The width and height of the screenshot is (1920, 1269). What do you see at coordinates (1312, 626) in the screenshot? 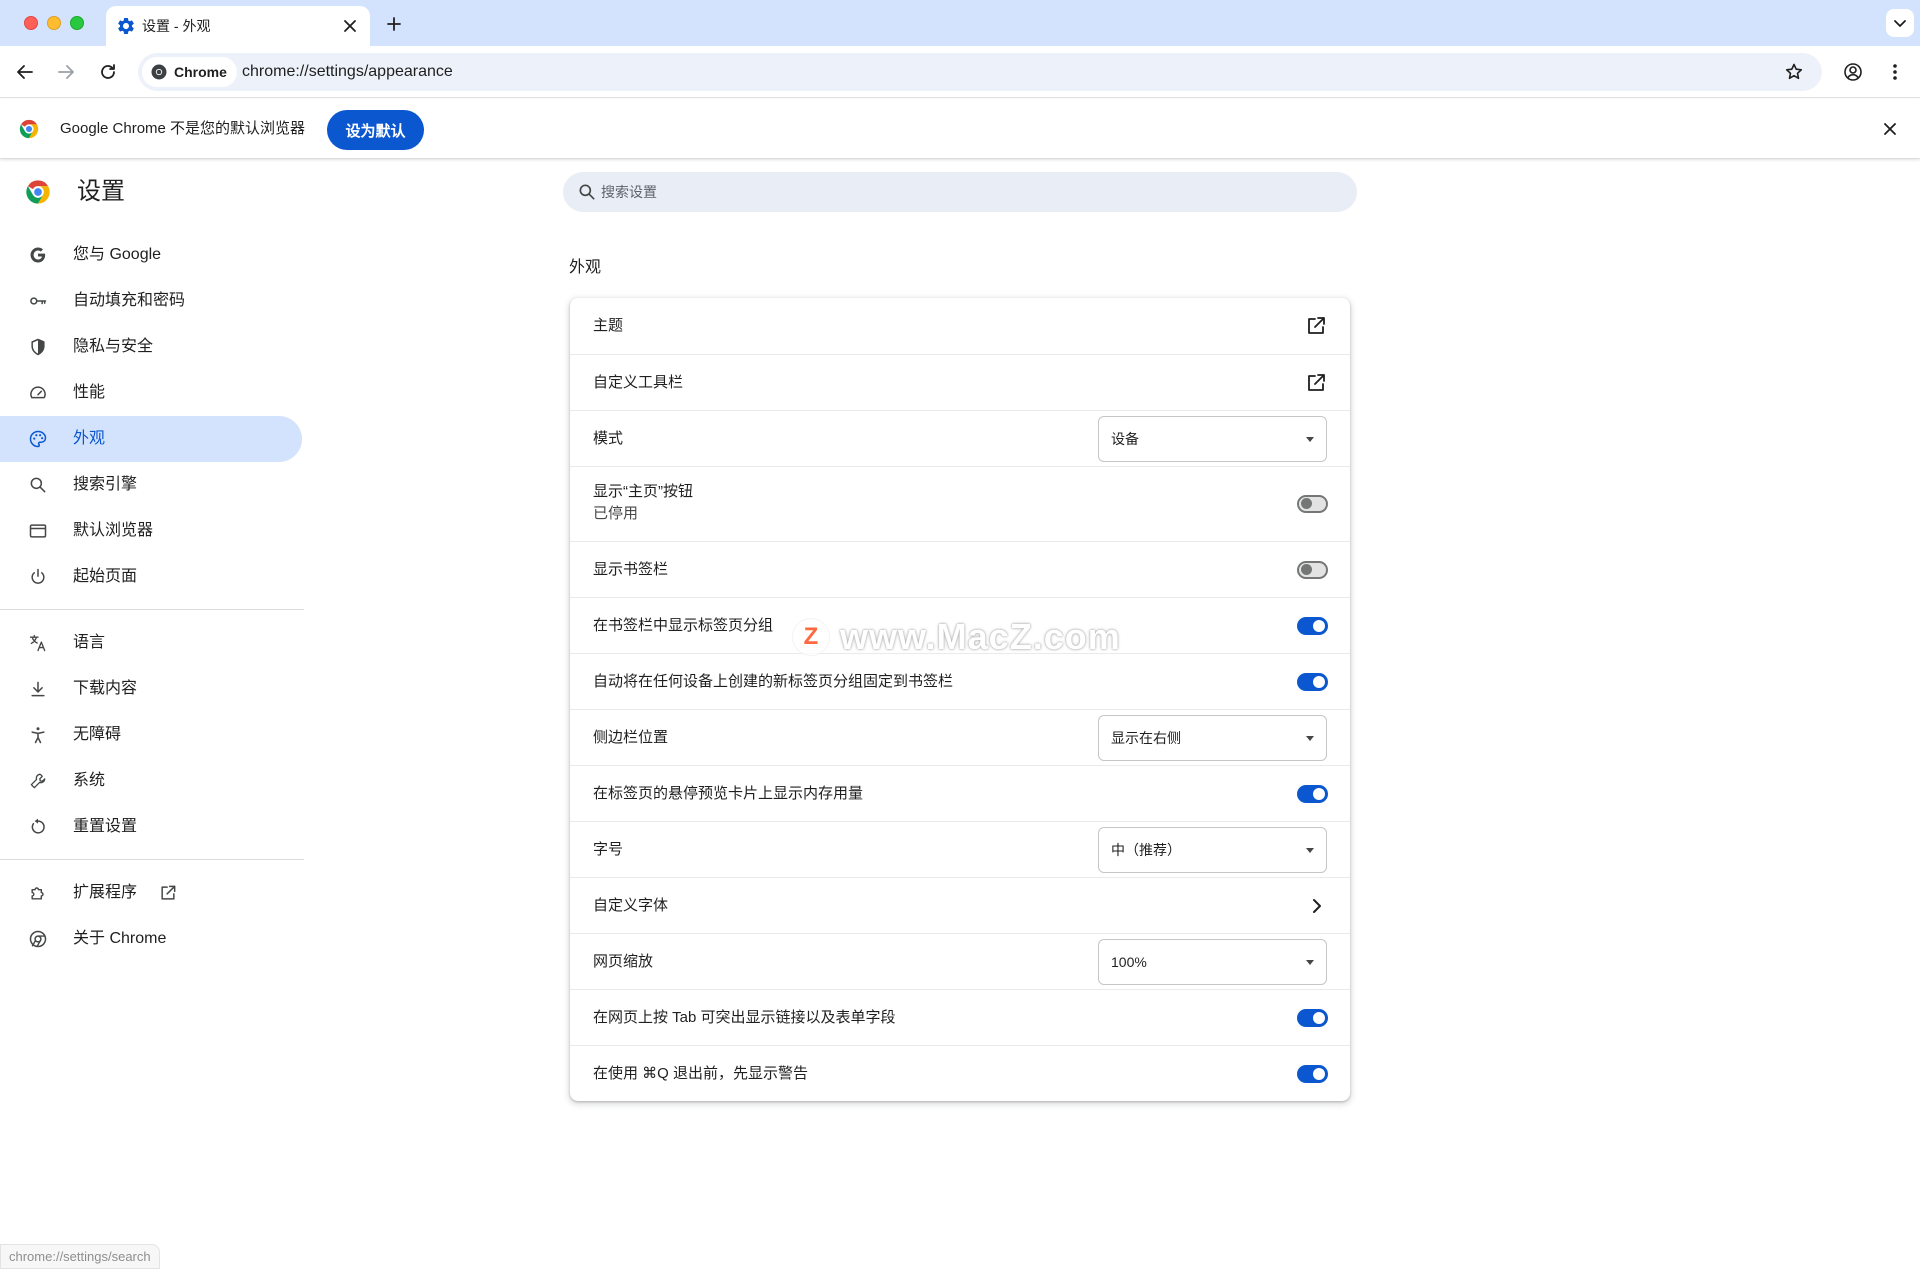
I see `tab-groups-in-bookmarks-toggle` at bounding box center [1312, 626].